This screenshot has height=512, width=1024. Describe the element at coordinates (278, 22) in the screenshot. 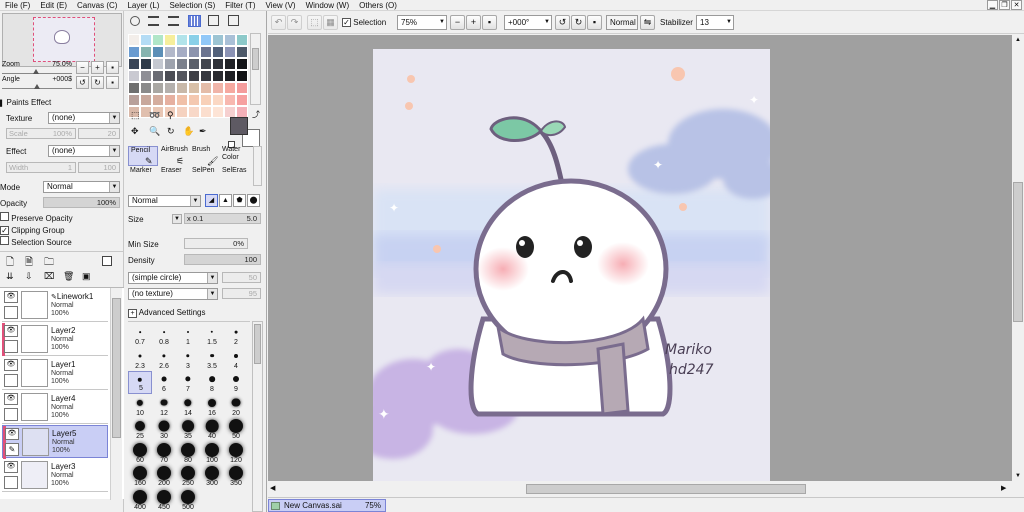

I see `undo-icon: ↶` at that location.